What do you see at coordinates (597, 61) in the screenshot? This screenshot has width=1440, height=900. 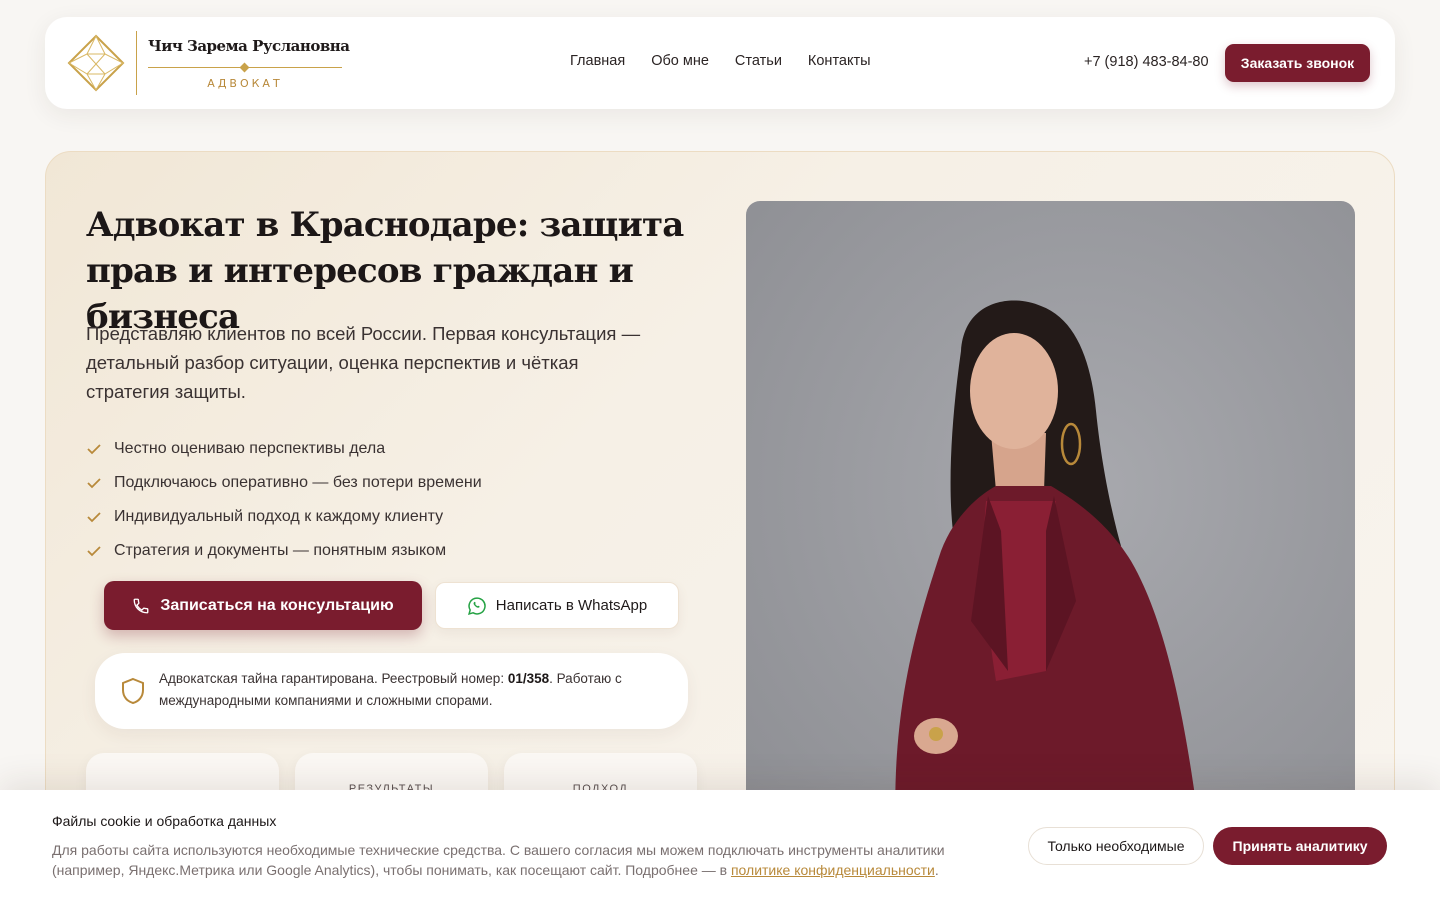 I see `nav-item-home: Главная` at bounding box center [597, 61].